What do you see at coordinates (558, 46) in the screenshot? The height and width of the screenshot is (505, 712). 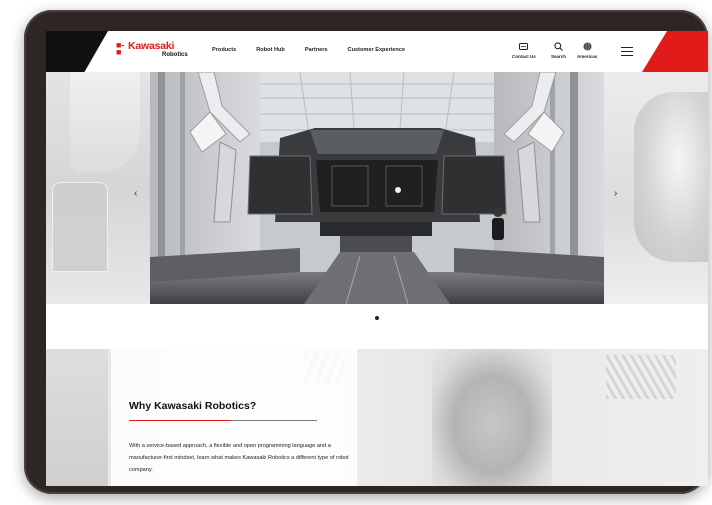 I see `search-icon` at bounding box center [558, 46].